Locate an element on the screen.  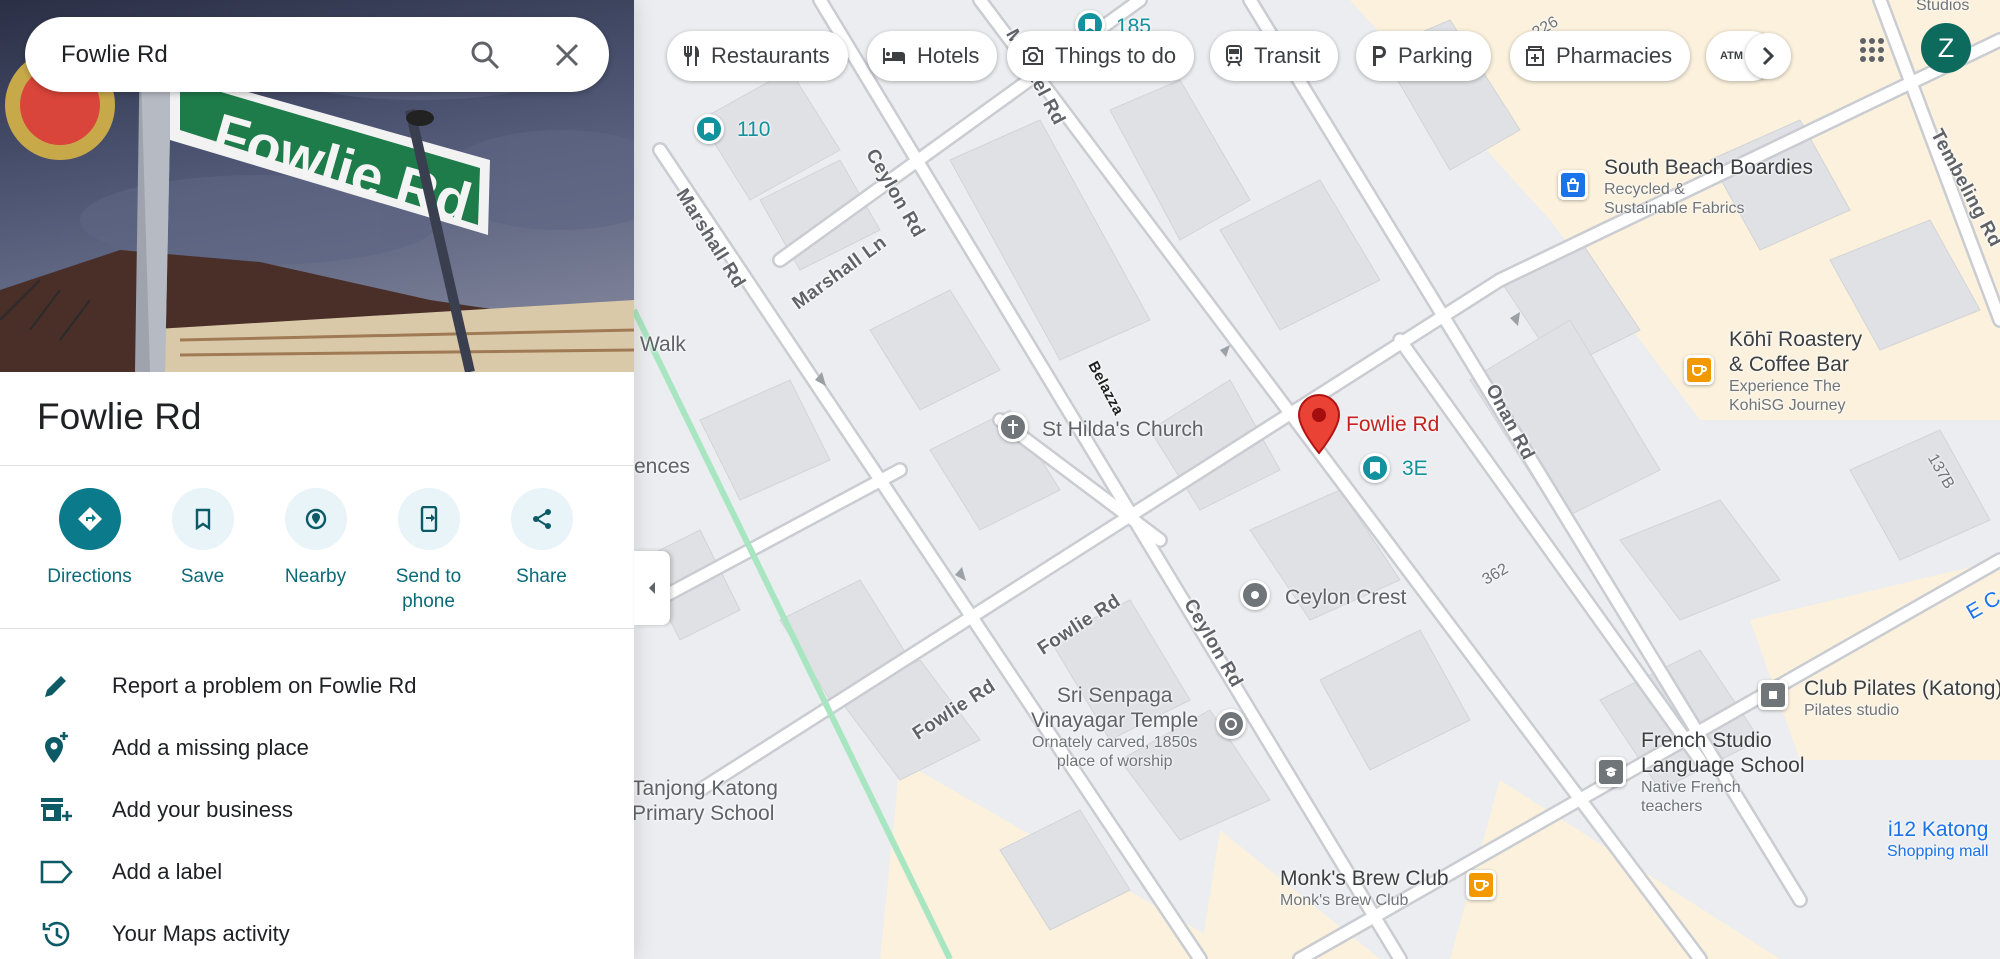
cafe-pin-kohi is located at coordinates (1699, 370).